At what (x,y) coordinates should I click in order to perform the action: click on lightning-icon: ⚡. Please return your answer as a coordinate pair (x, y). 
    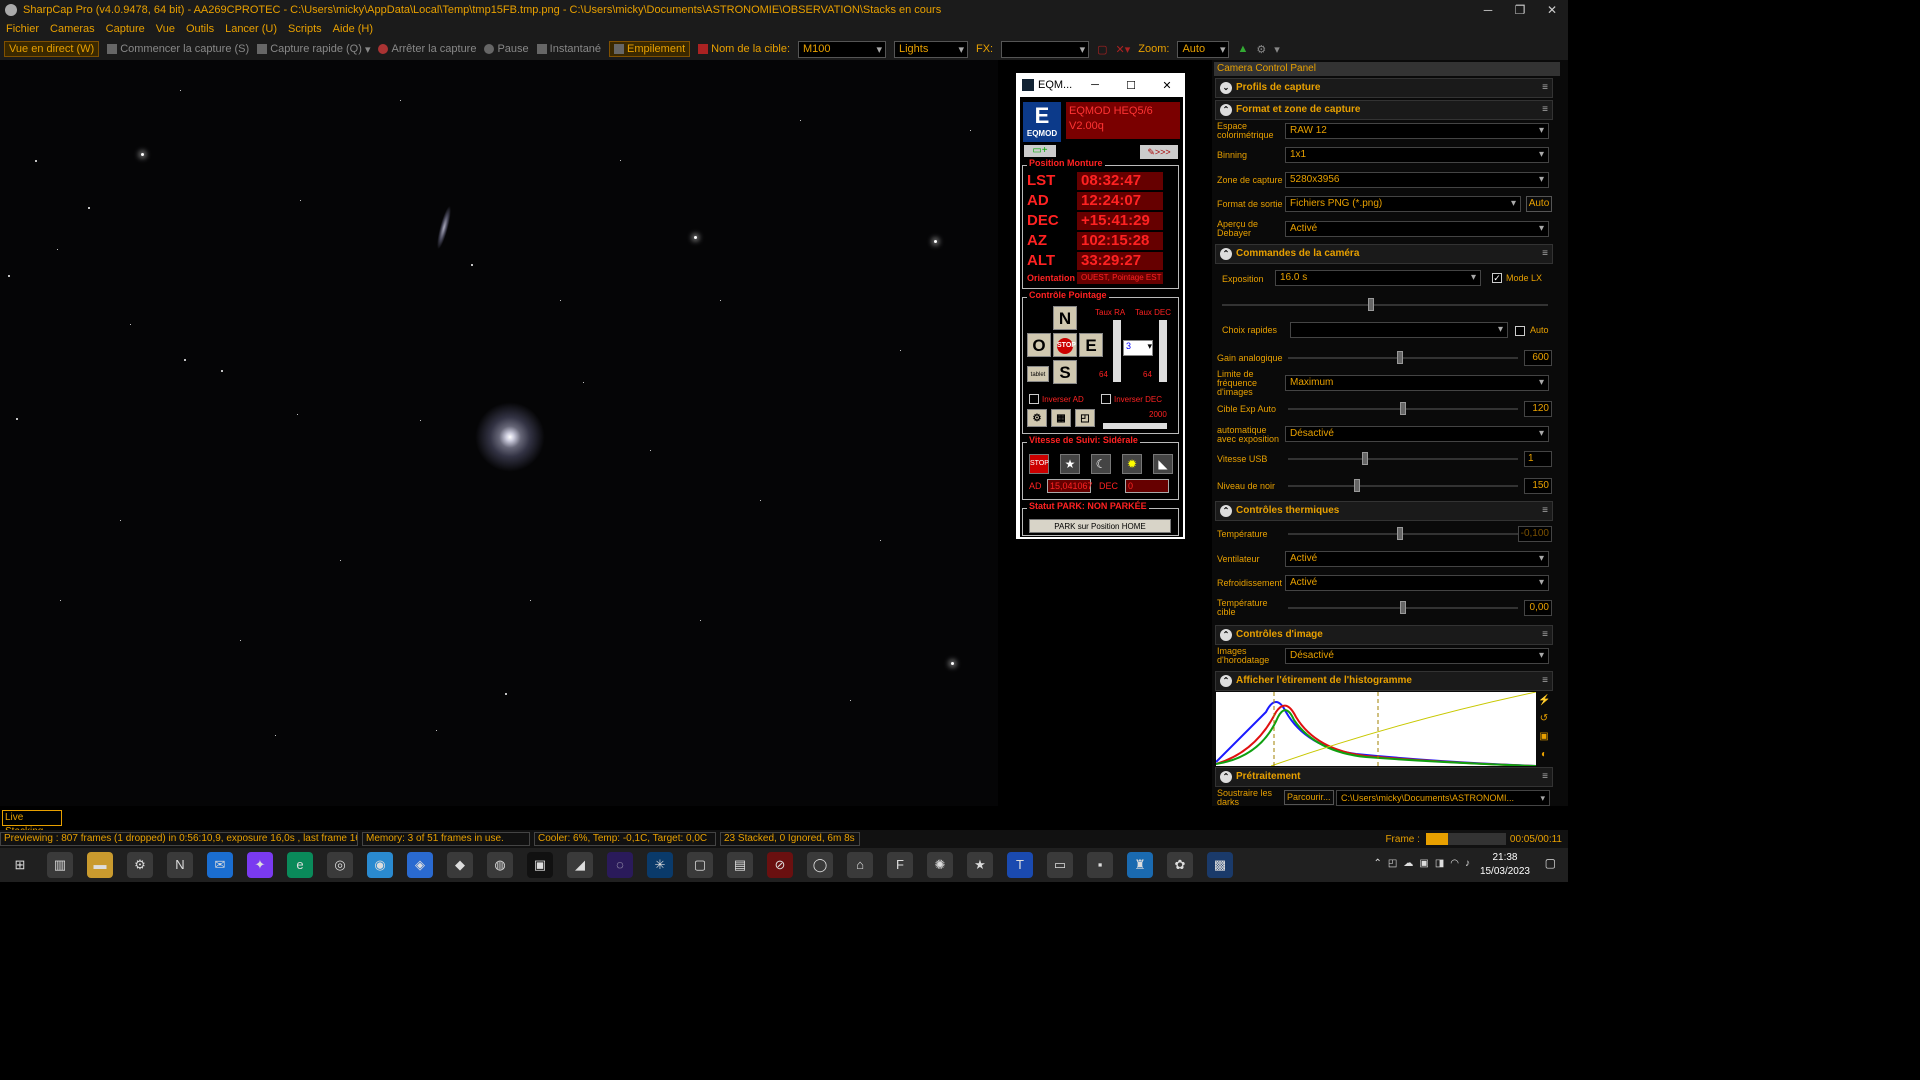
    Looking at the image, I should click on (1544, 700).